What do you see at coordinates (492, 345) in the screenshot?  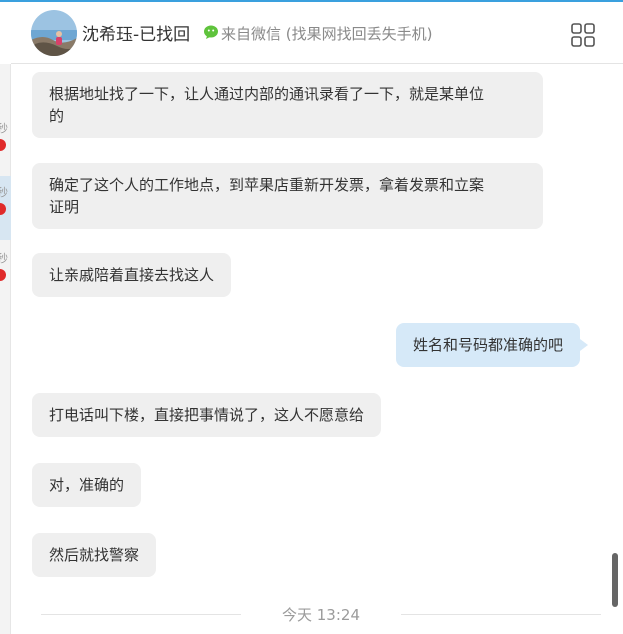 I see `outgoing-message: 姓名和号码都准确的吧` at bounding box center [492, 345].